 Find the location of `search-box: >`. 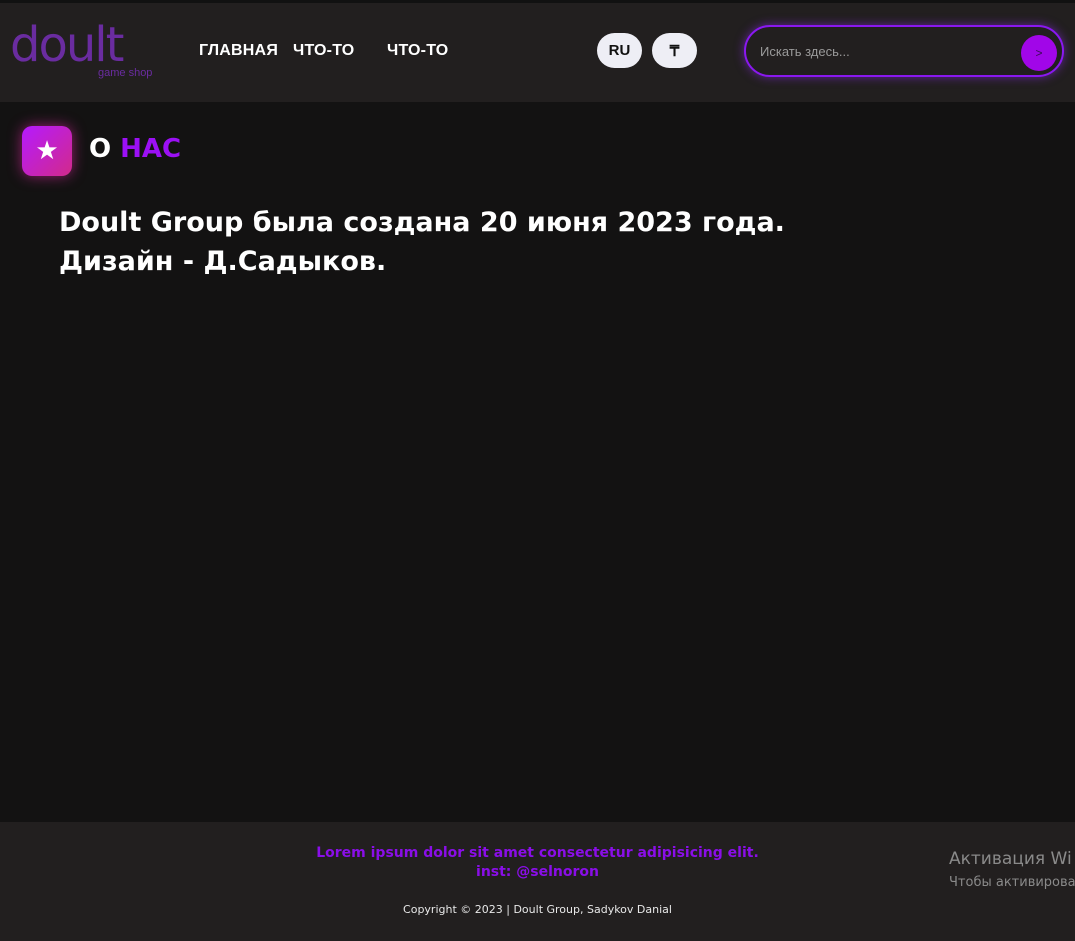

search-box: > is located at coordinates (904, 51).